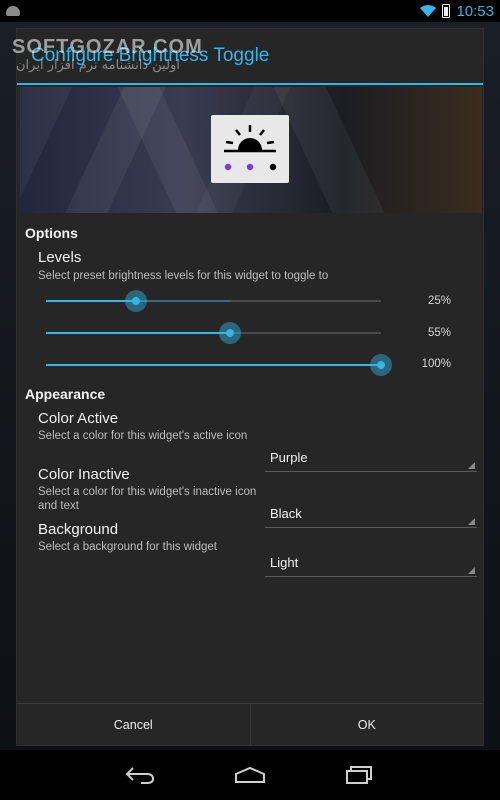  I want to click on background-value: Light, so click(284, 562).